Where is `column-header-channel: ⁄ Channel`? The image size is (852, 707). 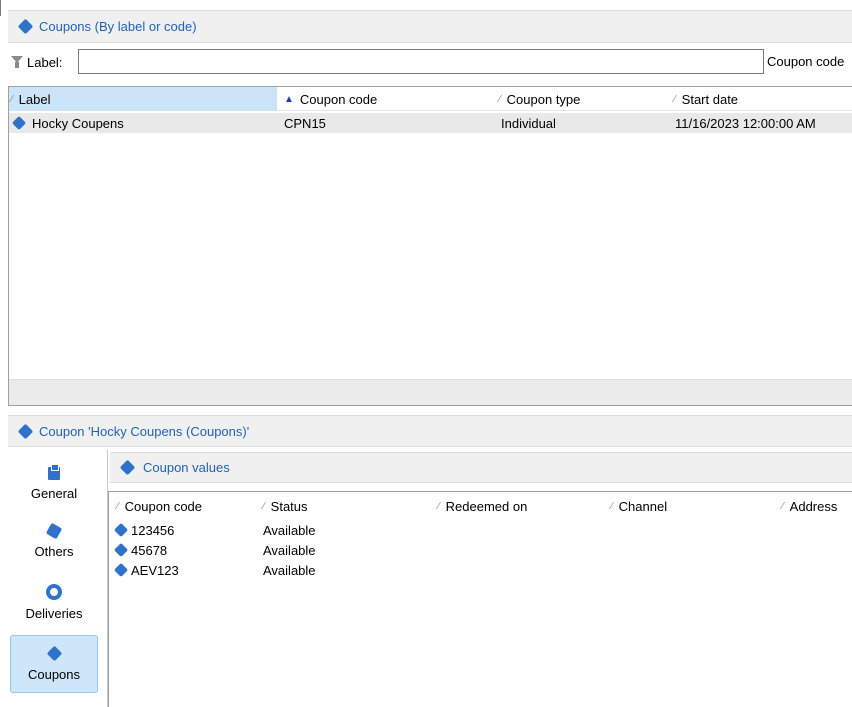
column-header-channel: ⁄ Channel is located at coordinates (696, 506).